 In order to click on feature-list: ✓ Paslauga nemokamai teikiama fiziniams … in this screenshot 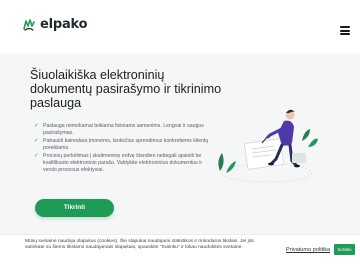, I will do `click(124, 149)`.